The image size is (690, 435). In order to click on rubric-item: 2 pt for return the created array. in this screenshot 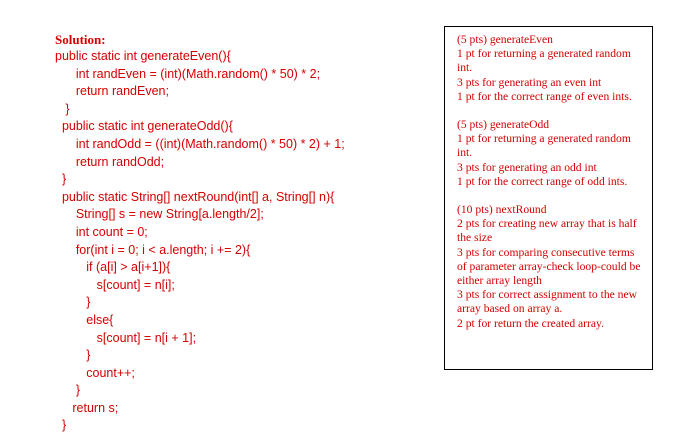, I will do `click(530, 323)`.